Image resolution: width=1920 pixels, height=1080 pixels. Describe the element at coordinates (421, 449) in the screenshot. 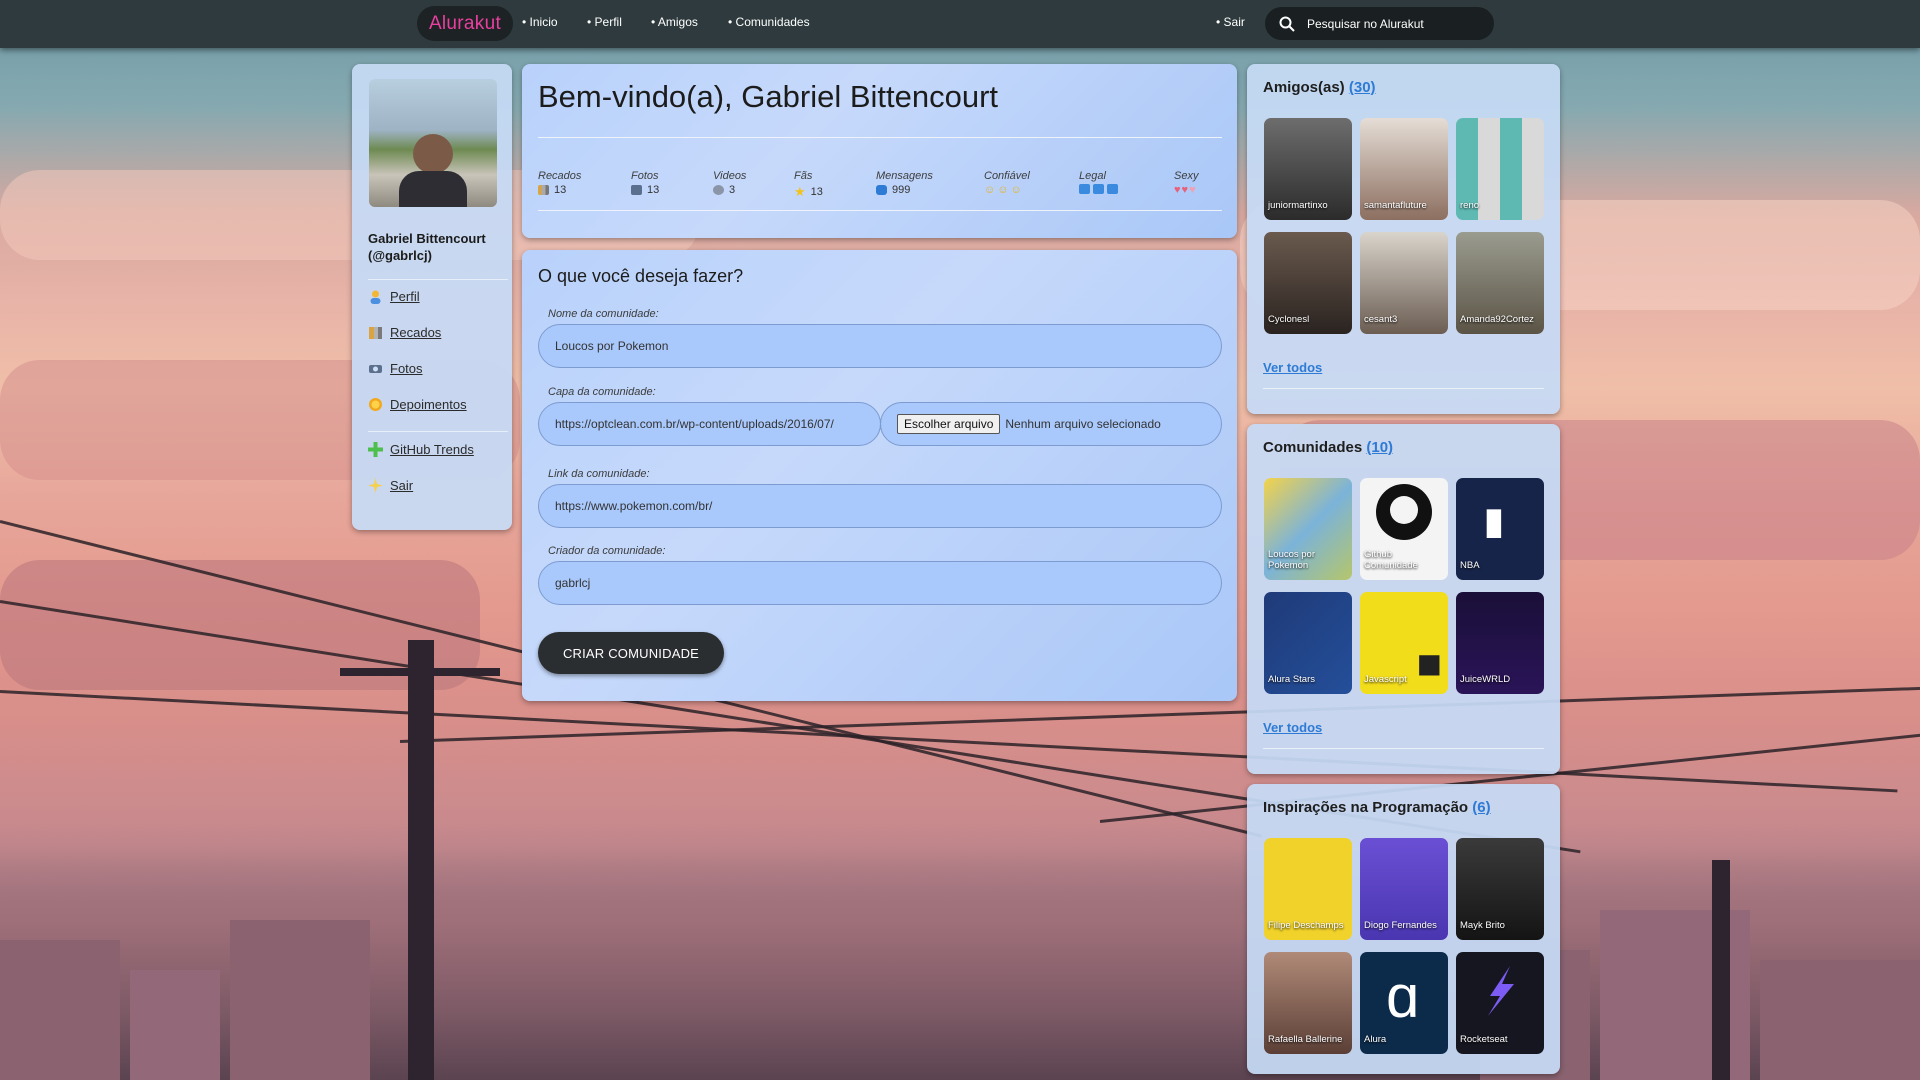

I see `sidebar-item-github-trends: GitHub Trends` at that location.